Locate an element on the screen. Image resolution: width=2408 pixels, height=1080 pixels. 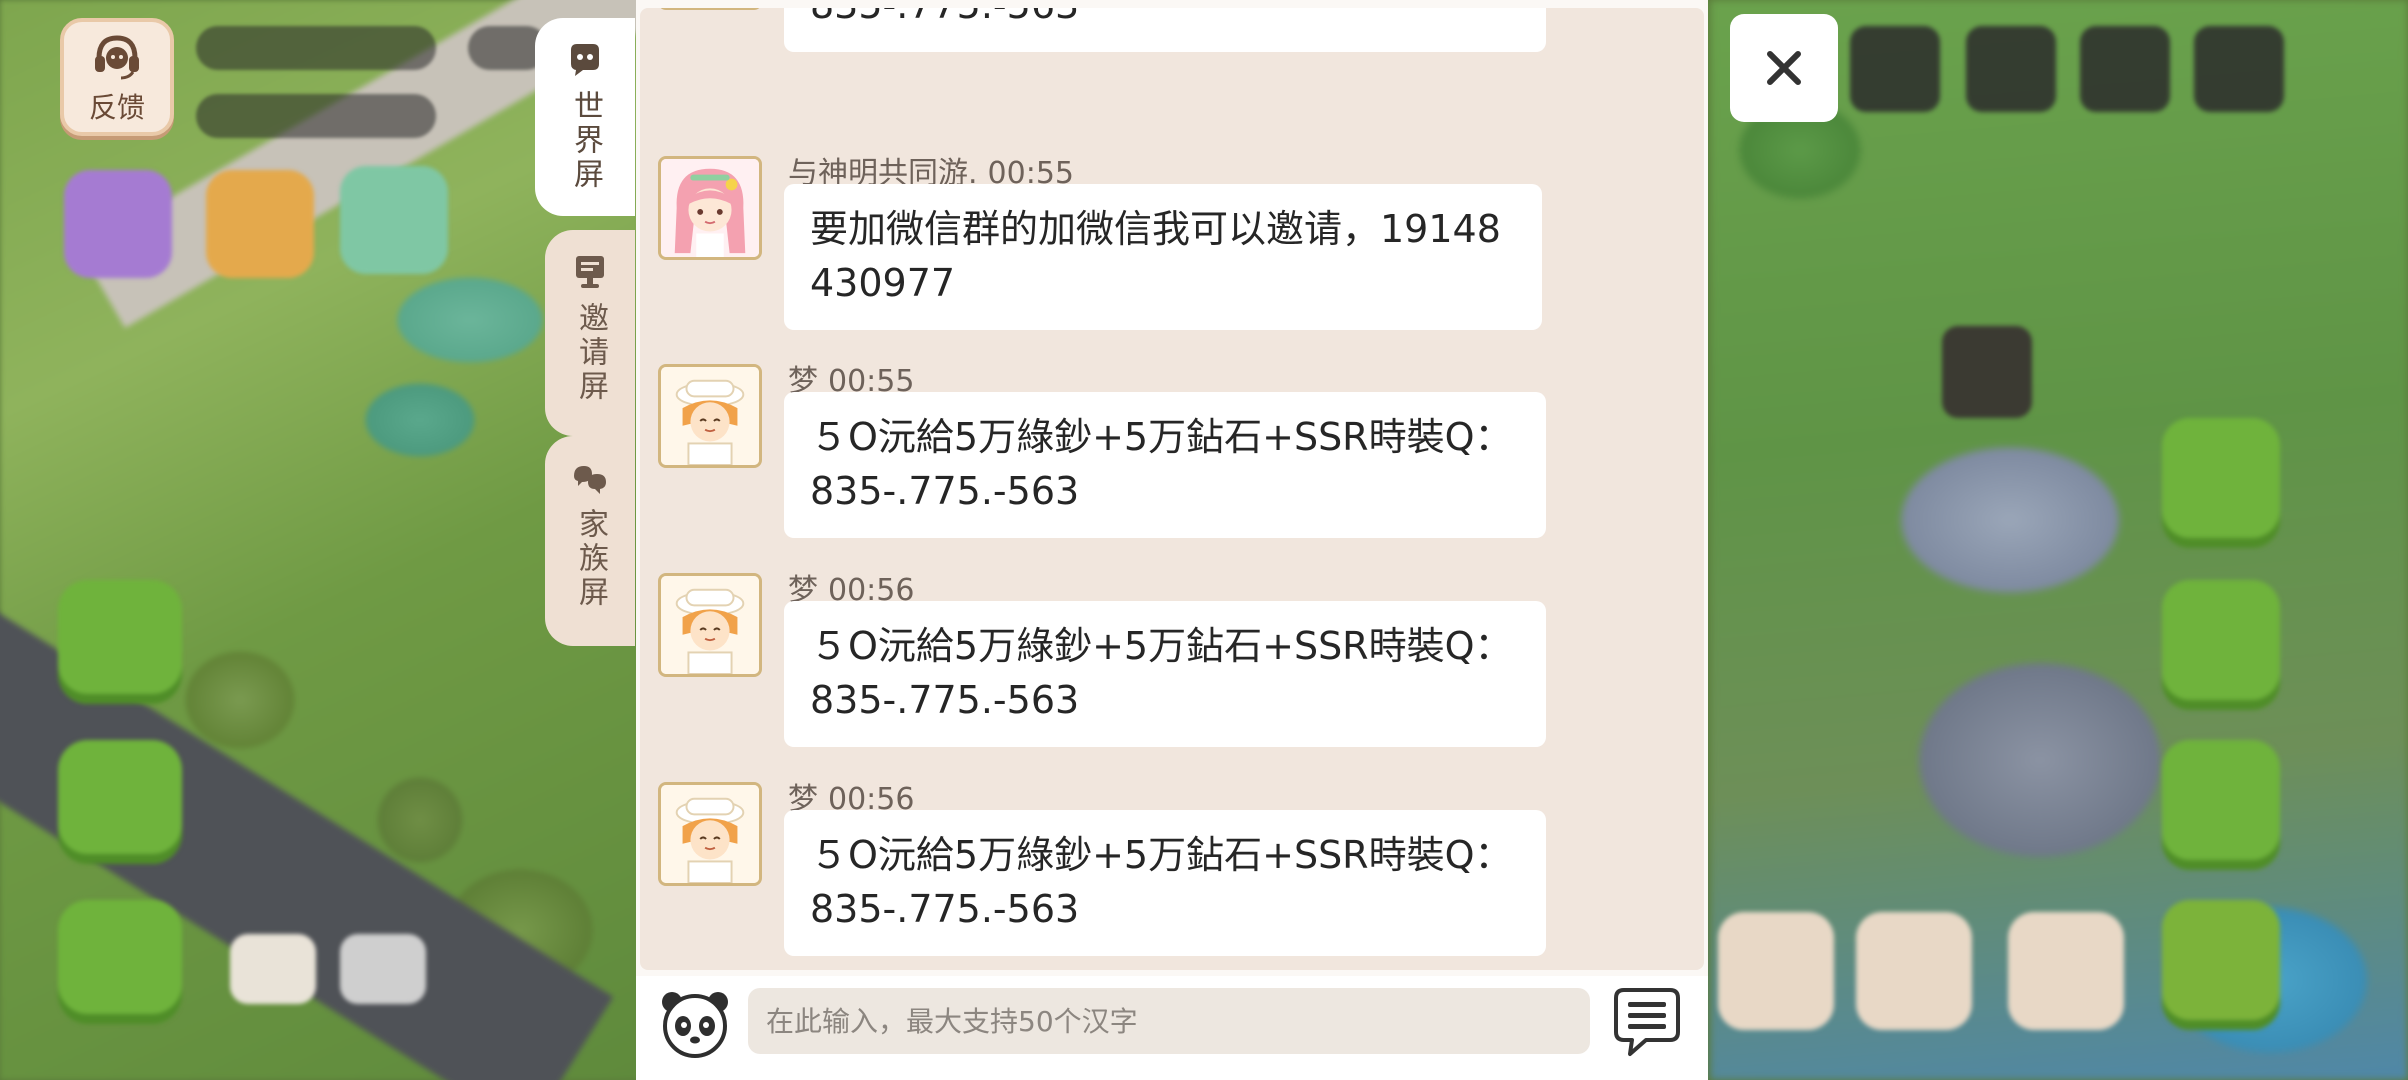
chat-message-input is located at coordinates (1169, 1021).